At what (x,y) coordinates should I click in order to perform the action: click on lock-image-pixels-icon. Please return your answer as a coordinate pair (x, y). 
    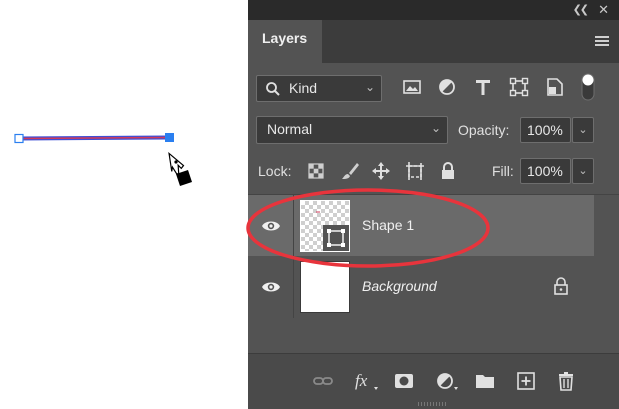
    Looking at the image, I should click on (350, 171).